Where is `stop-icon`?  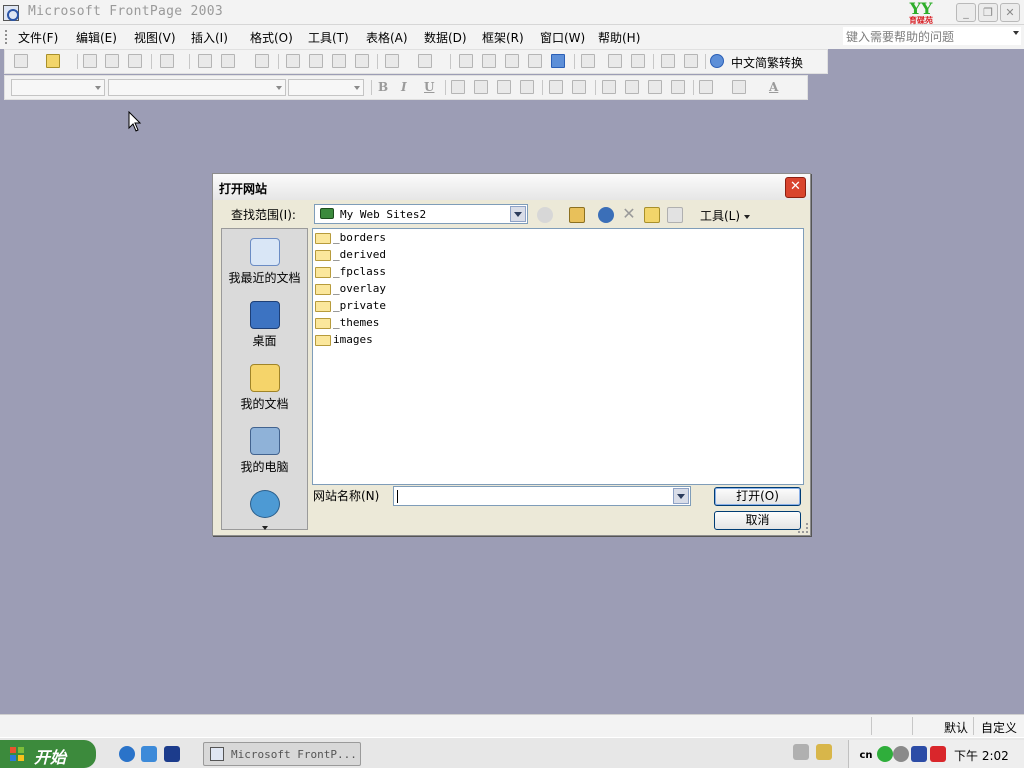 stop-icon is located at coordinates (638, 61).